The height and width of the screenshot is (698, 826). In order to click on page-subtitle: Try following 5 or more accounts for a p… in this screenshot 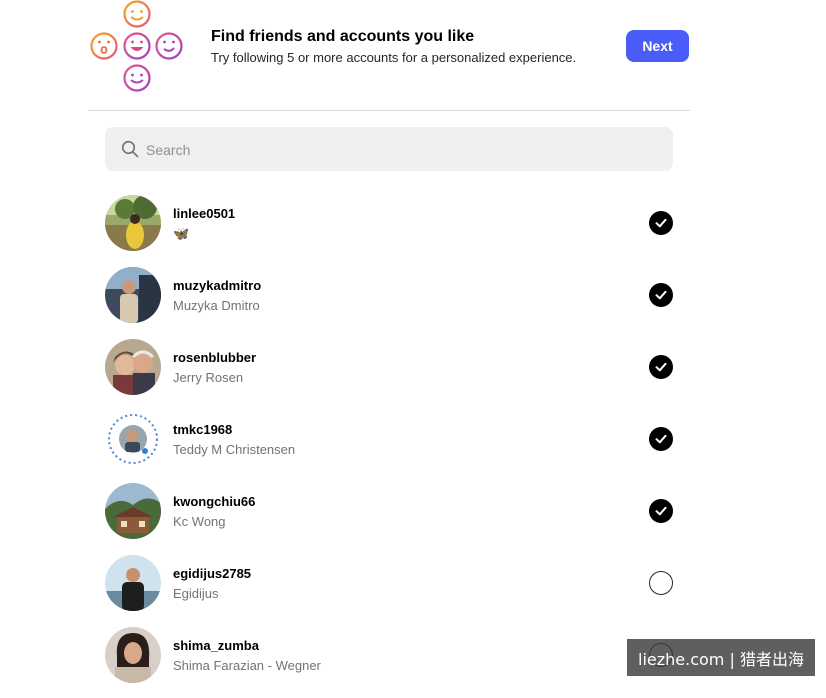, I will do `click(394, 57)`.